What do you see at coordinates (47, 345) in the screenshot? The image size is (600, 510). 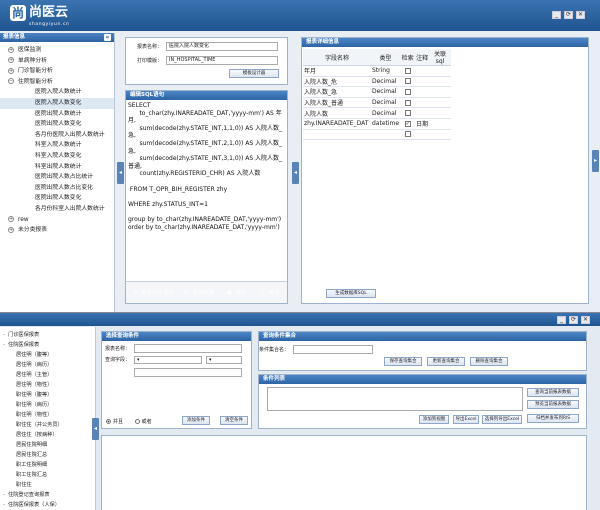 I see `tree-group-item: - 住院医保报表` at bounding box center [47, 345].